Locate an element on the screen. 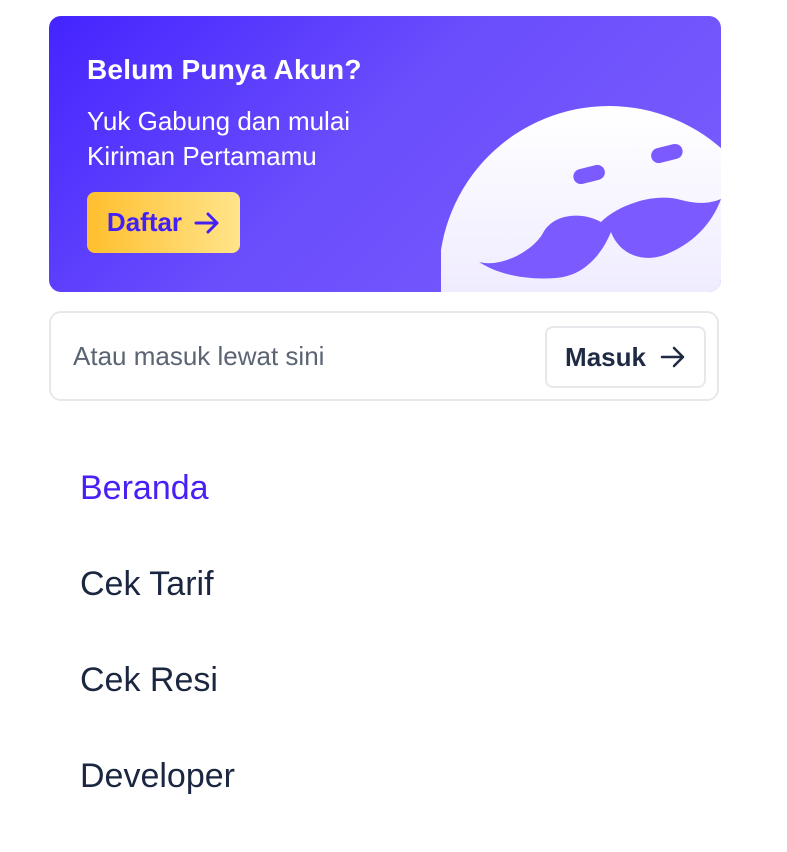 This screenshot has height=852, width=787. mustache-face-illustration is located at coordinates (581, 199).